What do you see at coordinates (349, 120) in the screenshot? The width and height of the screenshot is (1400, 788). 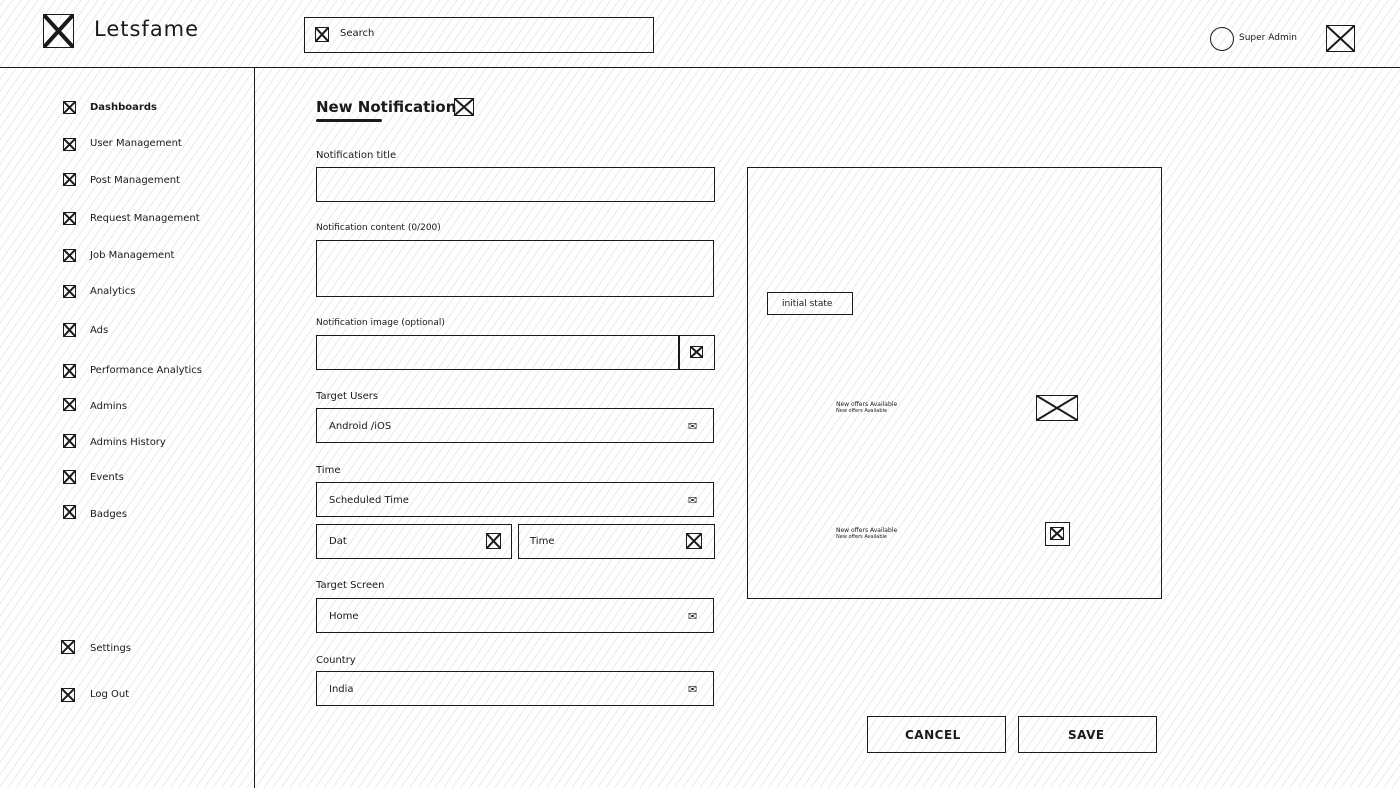 I see `title-underline` at bounding box center [349, 120].